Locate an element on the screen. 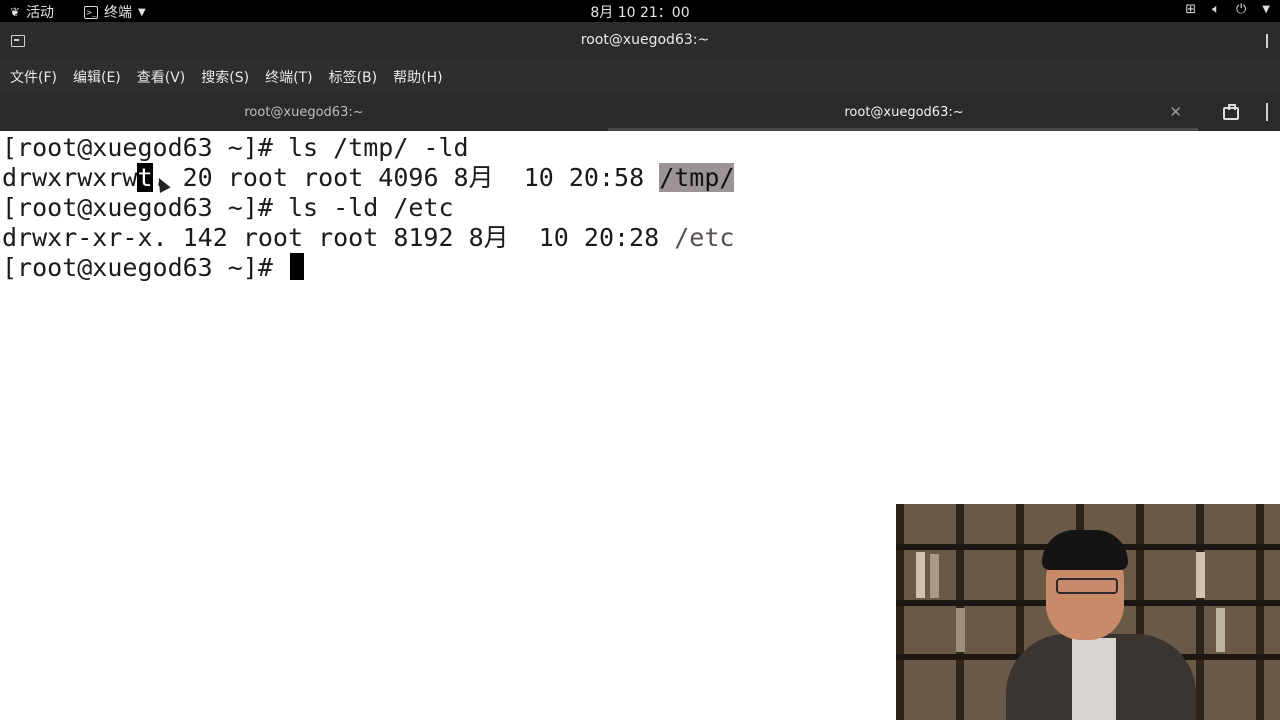 Image resolution: width=1280 pixels, height=720 pixels. more-icon is located at coordinates (1269, 112).